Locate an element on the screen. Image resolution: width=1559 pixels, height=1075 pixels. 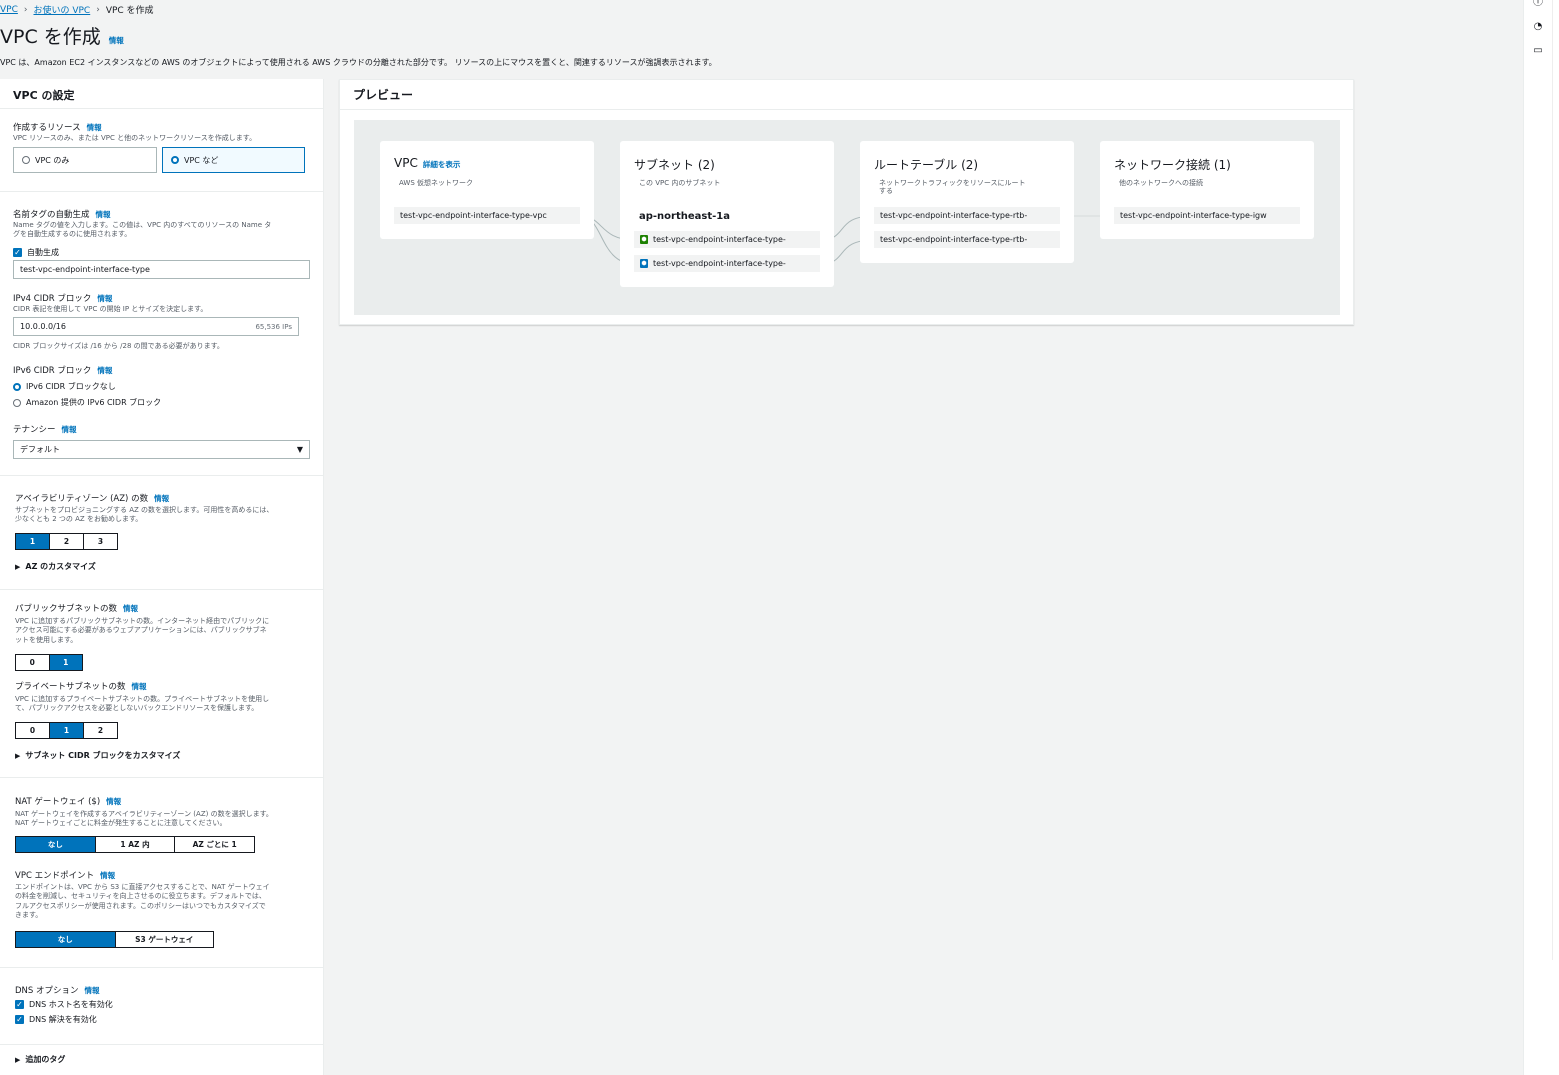
info-circle-icon: ⓘ is located at coordinates (1538, 4).